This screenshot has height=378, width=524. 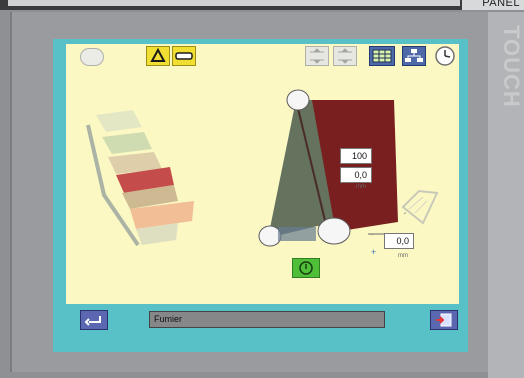 I want to click on network-symbol, so click(x=414, y=55).